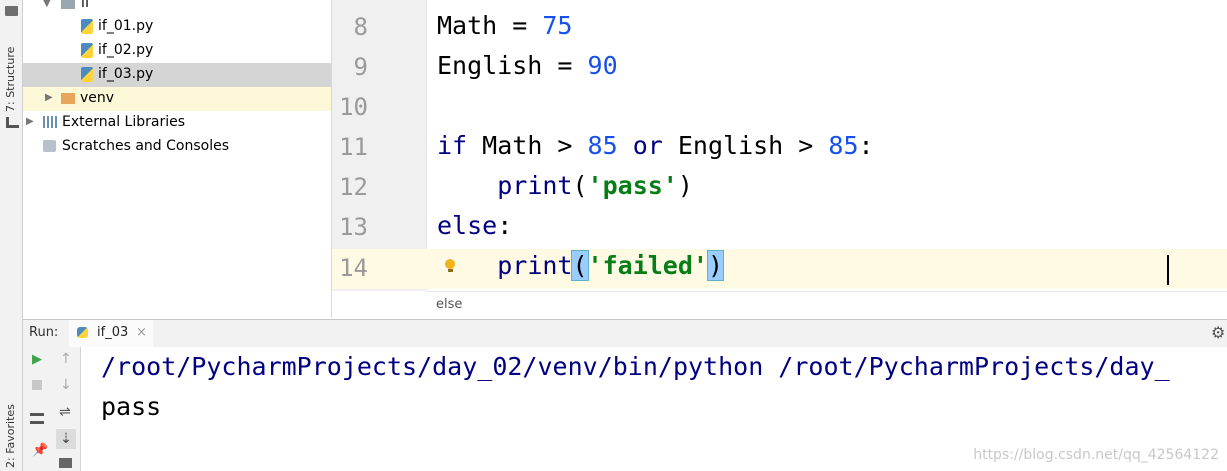  What do you see at coordinates (353, 107) in the screenshot?
I see `line-number: 10` at bounding box center [353, 107].